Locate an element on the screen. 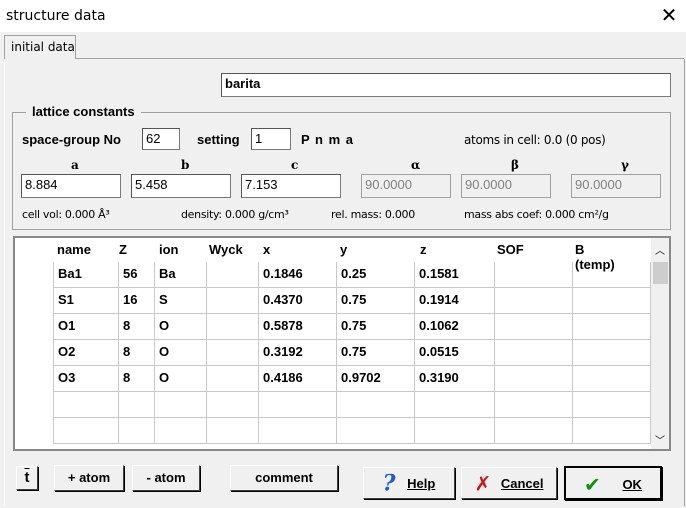 The height and width of the screenshot is (508, 686). cancel-button: ✗ Cancel is located at coordinates (509, 483).